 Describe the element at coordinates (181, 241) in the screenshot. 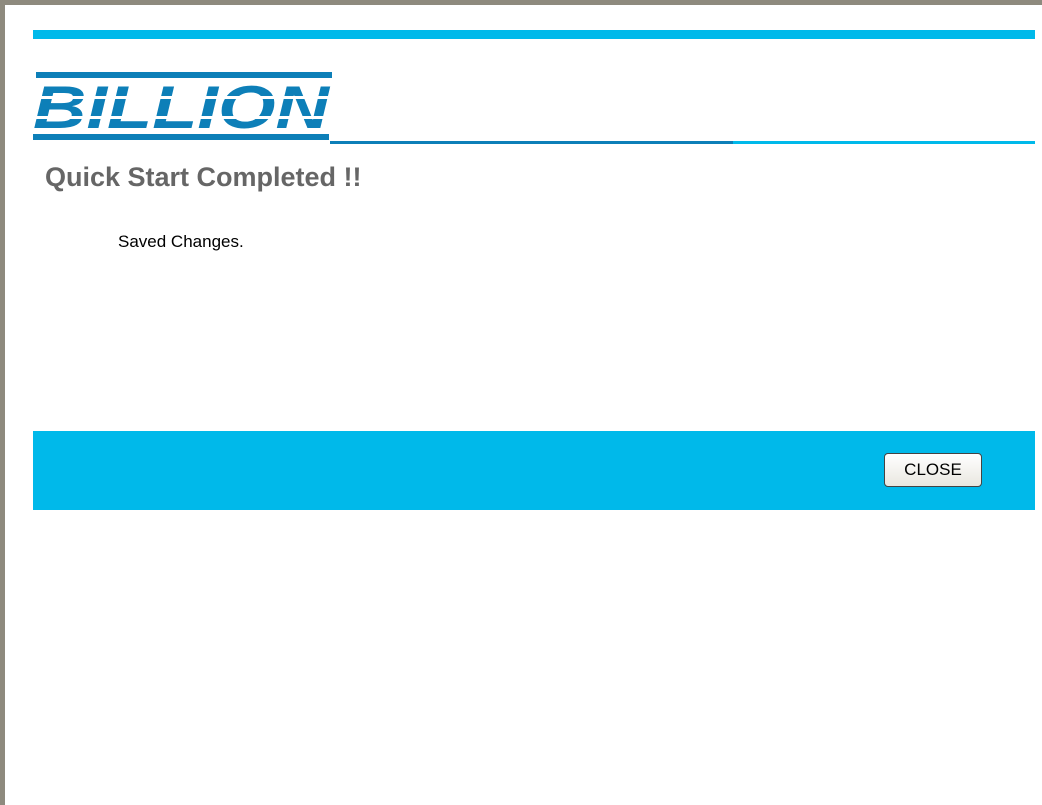

I see `status-message: Saved Changes.` at that location.